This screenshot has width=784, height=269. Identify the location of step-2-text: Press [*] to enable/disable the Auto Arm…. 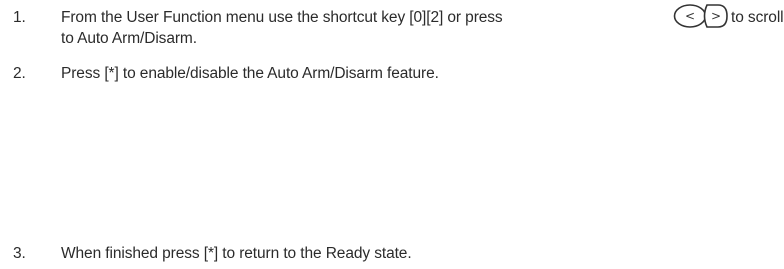
(250, 73).